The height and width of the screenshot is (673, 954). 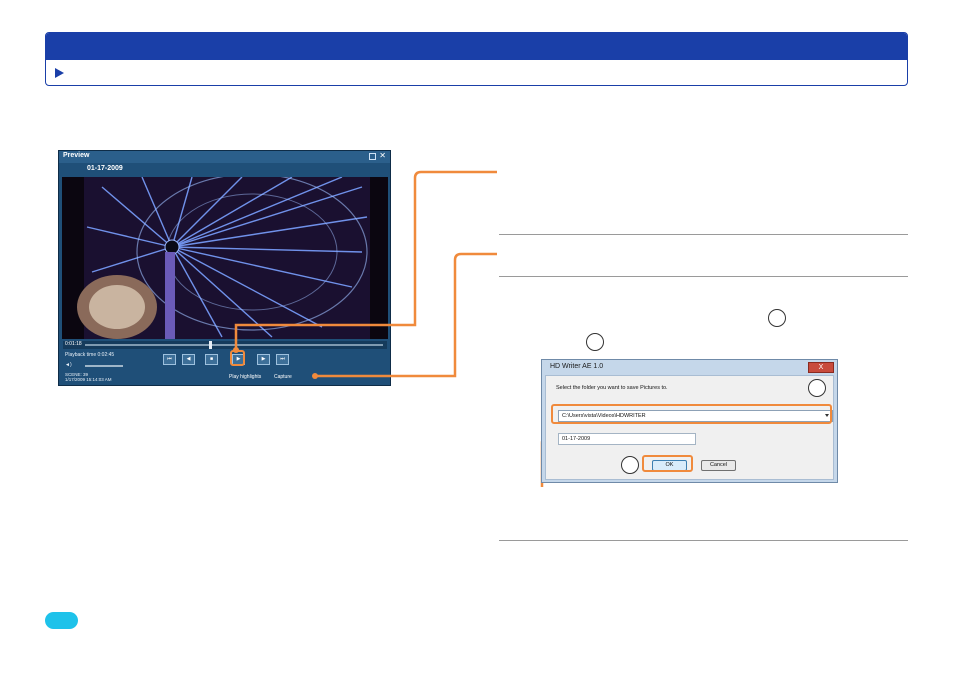 I want to click on file-name-field: 01-17-2009, so click(x=627, y=439).